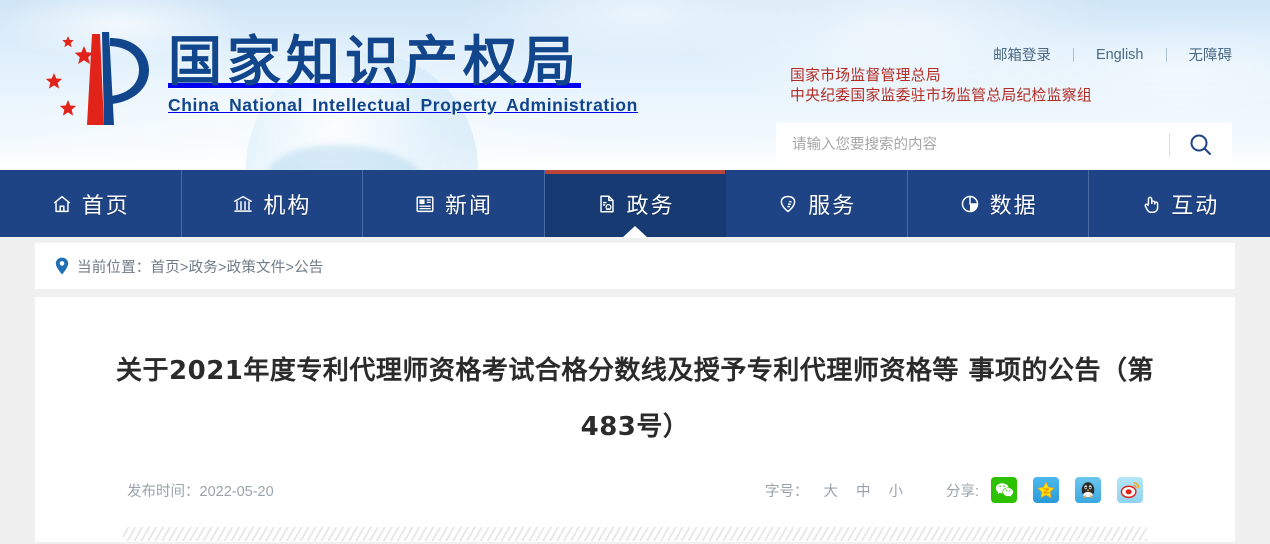 This screenshot has width=1270, height=544. Describe the element at coordinates (863, 490) in the screenshot. I see `fontsize-medium: 中` at that location.